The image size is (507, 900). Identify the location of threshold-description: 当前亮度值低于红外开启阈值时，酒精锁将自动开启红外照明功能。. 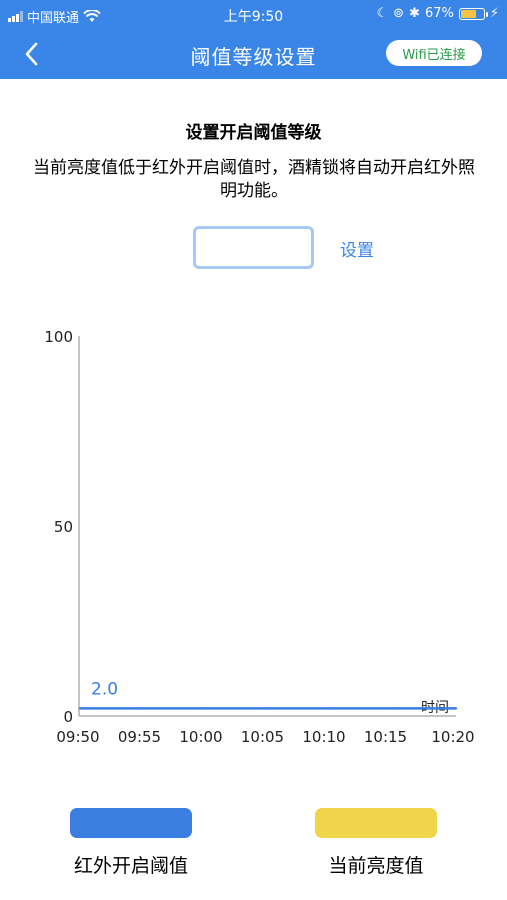
(254, 179).